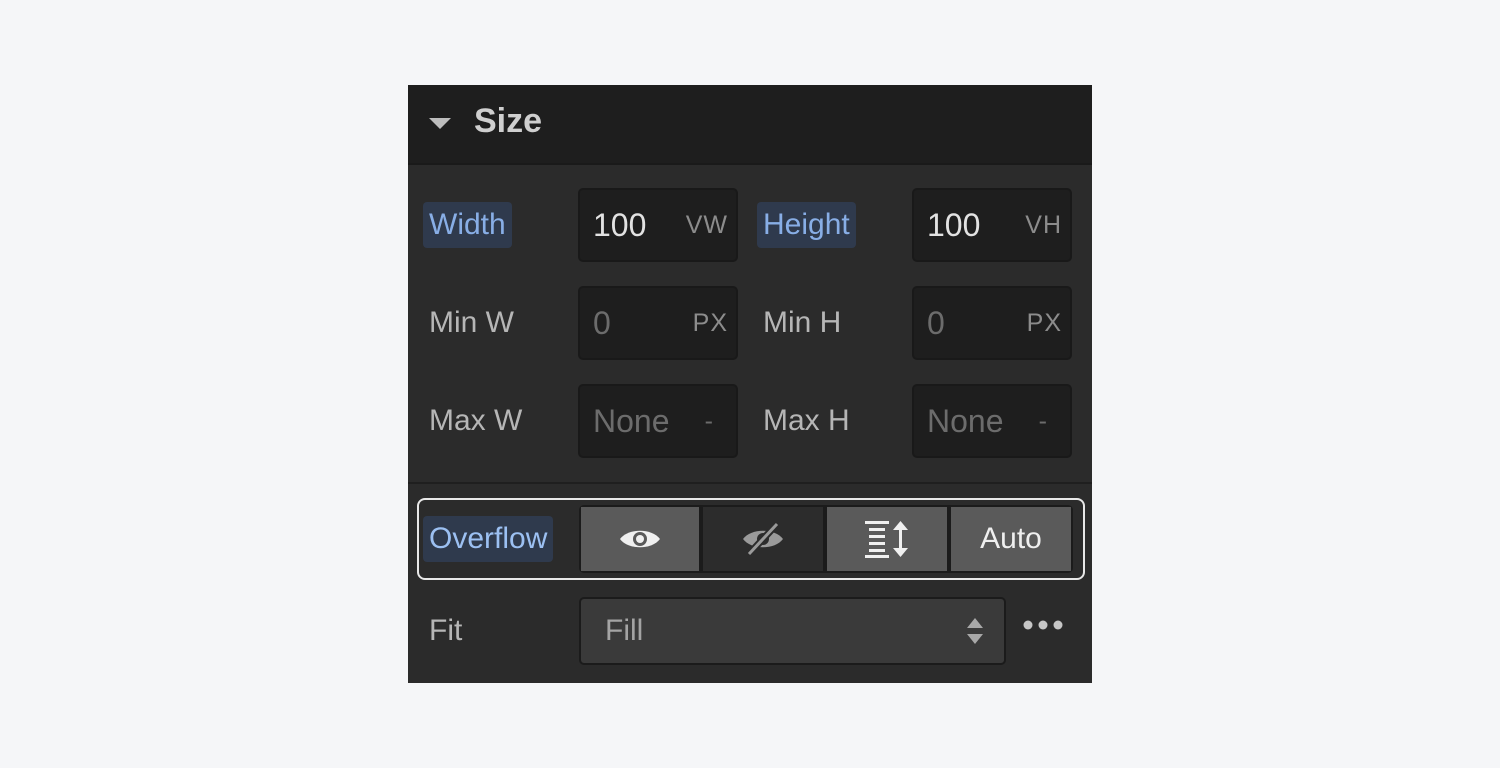  I want to click on scroll-icon, so click(886, 539).